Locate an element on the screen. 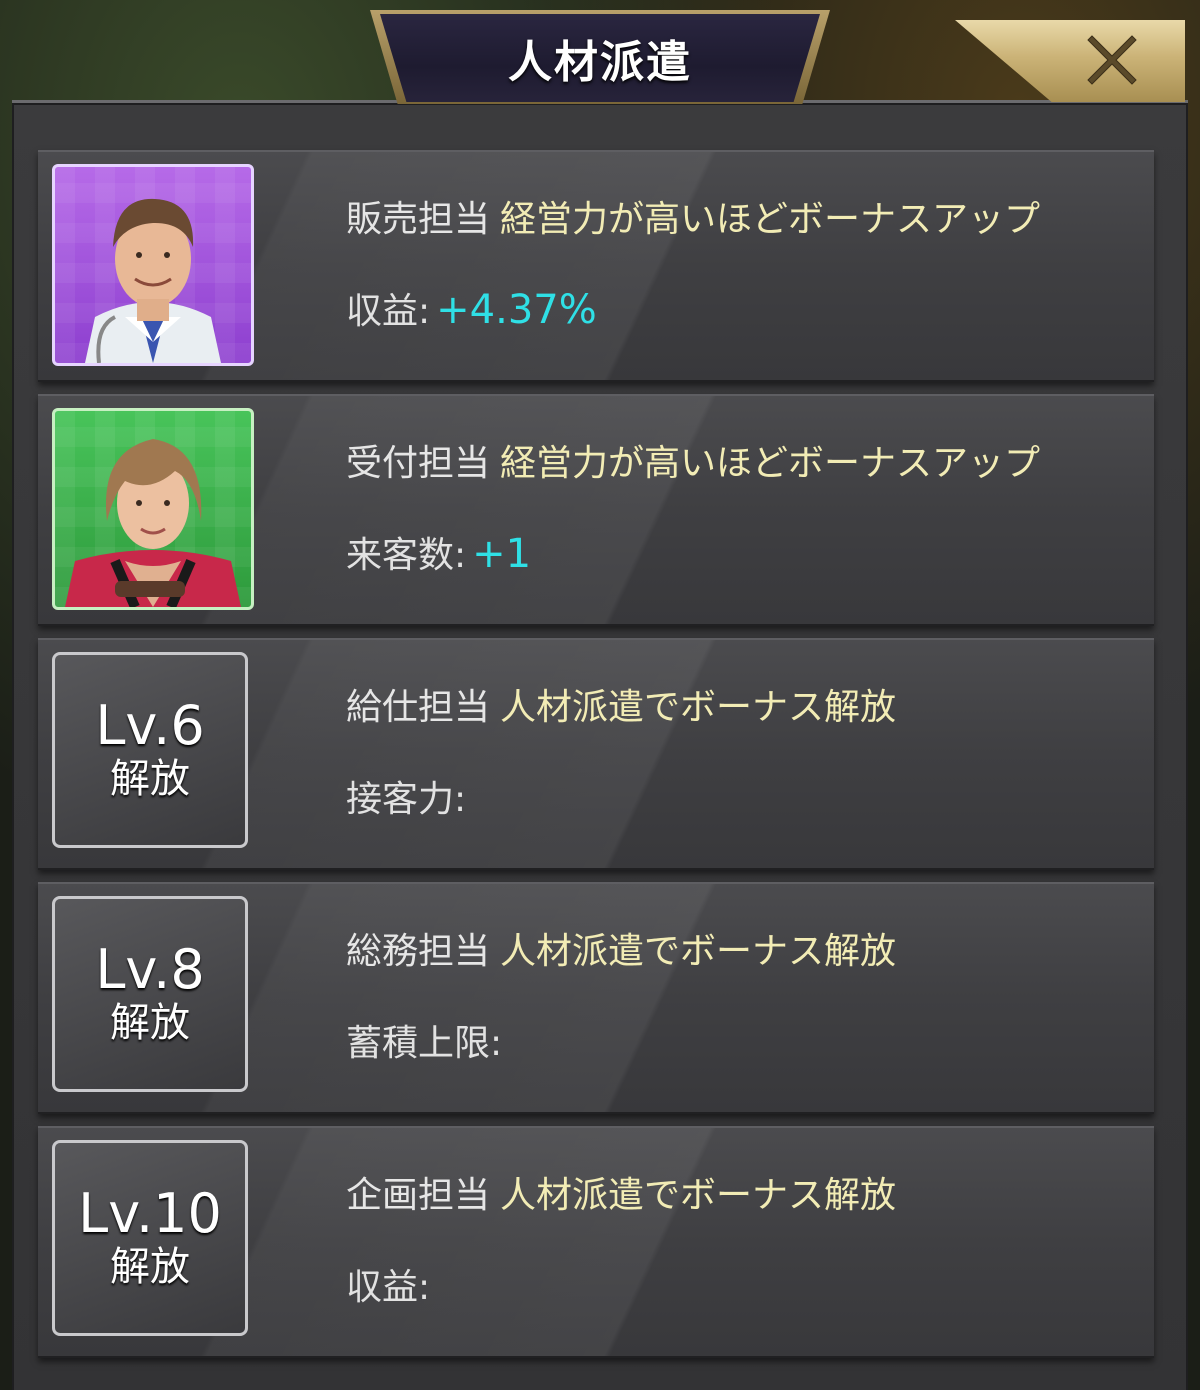  stat-value: +1 is located at coordinates (502, 554).